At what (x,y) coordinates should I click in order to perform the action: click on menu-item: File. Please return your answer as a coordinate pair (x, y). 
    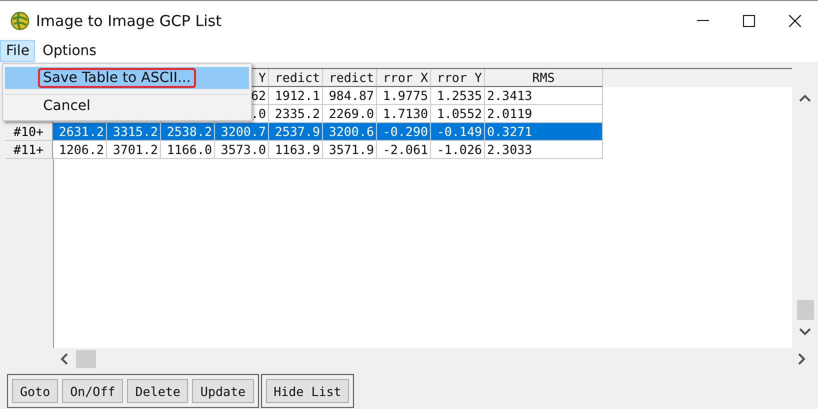
    Looking at the image, I should click on (18, 51).